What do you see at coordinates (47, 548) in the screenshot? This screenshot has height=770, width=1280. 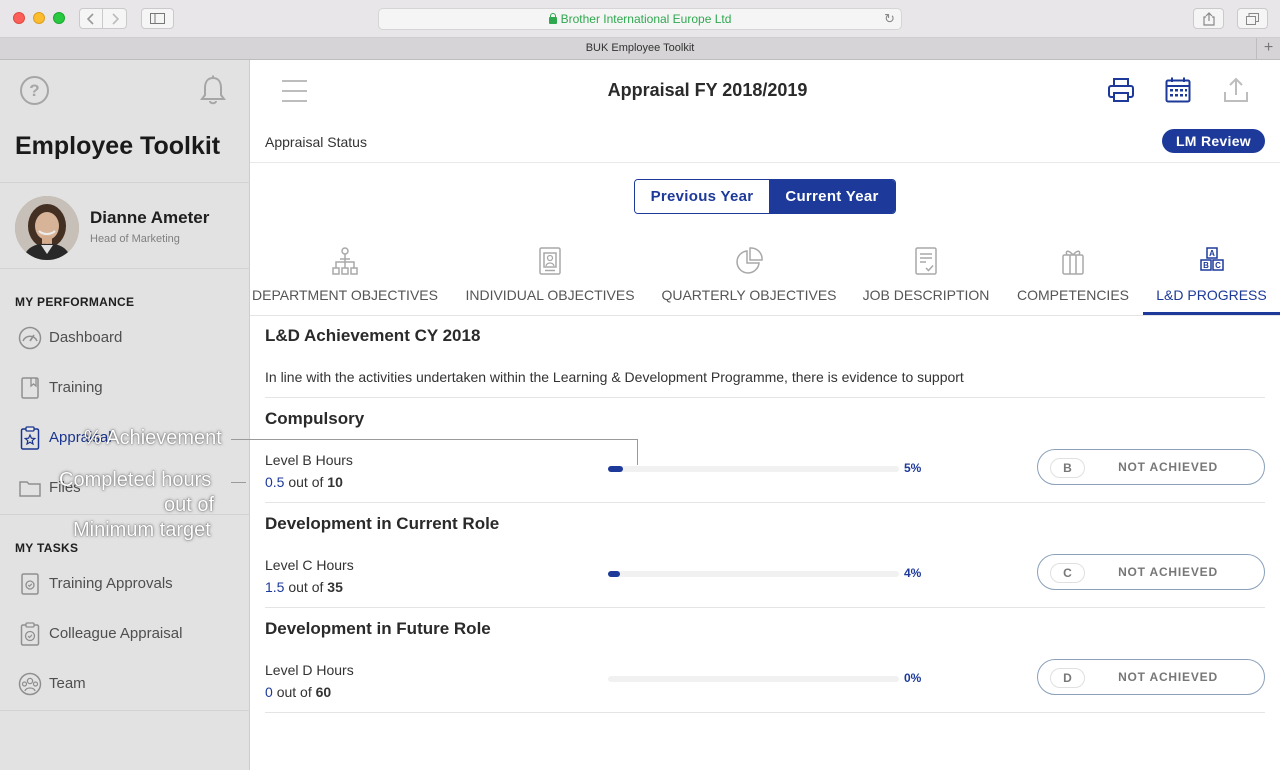 I see `section-heading-tasks: MY TASKS` at bounding box center [47, 548].